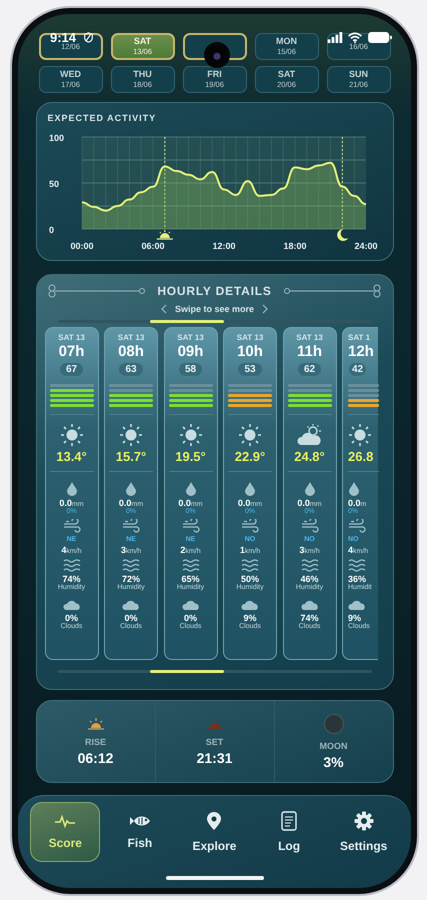  What do you see at coordinates (131, 579) in the screenshot?
I see `humidity-value: 72%` at bounding box center [131, 579].